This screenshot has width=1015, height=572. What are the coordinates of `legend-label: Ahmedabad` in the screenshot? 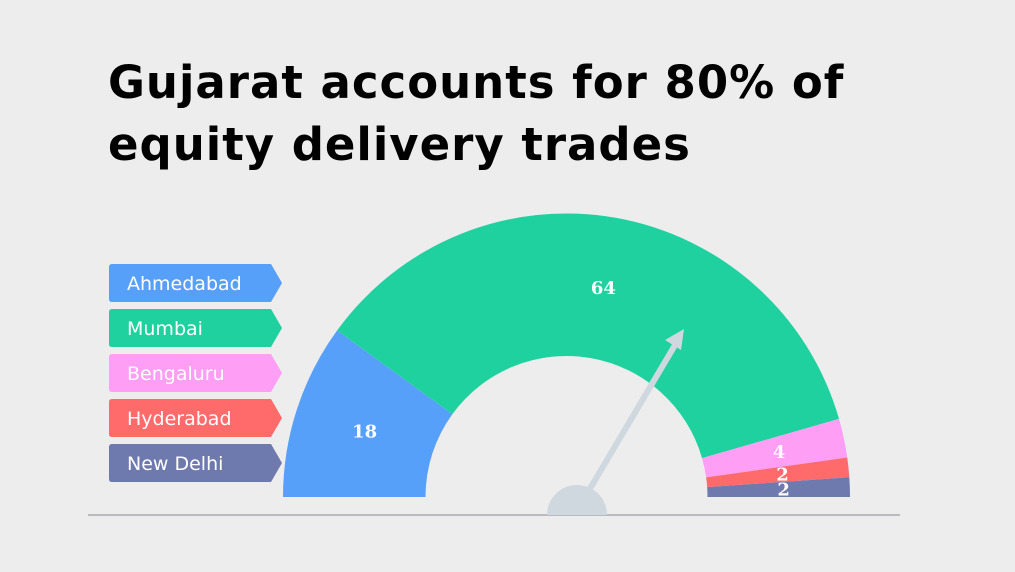 It's located at (184, 284).